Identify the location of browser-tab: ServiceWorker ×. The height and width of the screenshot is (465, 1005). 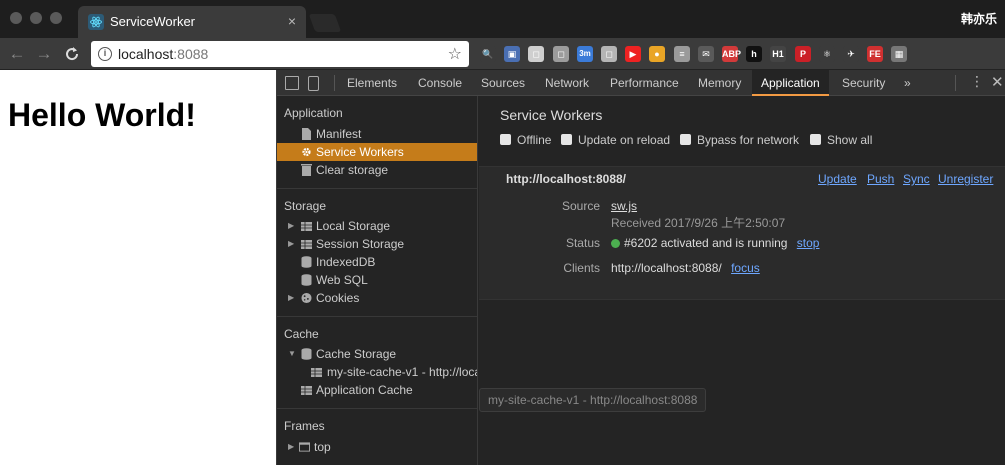
(192, 22).